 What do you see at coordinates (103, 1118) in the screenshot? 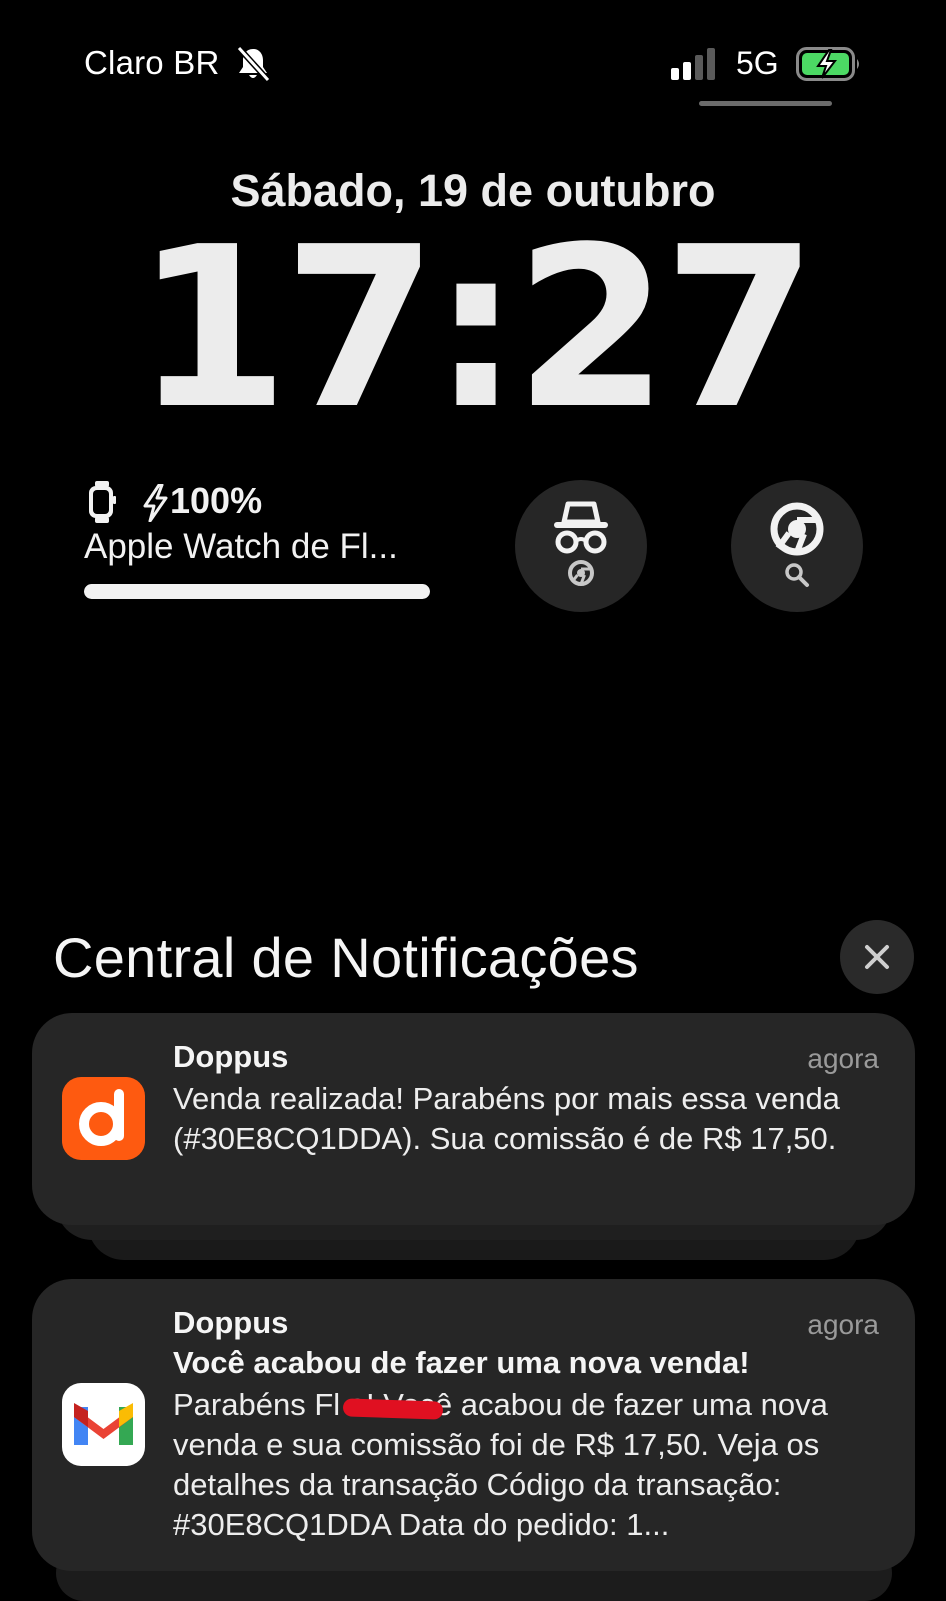
I see `doppus-icon` at bounding box center [103, 1118].